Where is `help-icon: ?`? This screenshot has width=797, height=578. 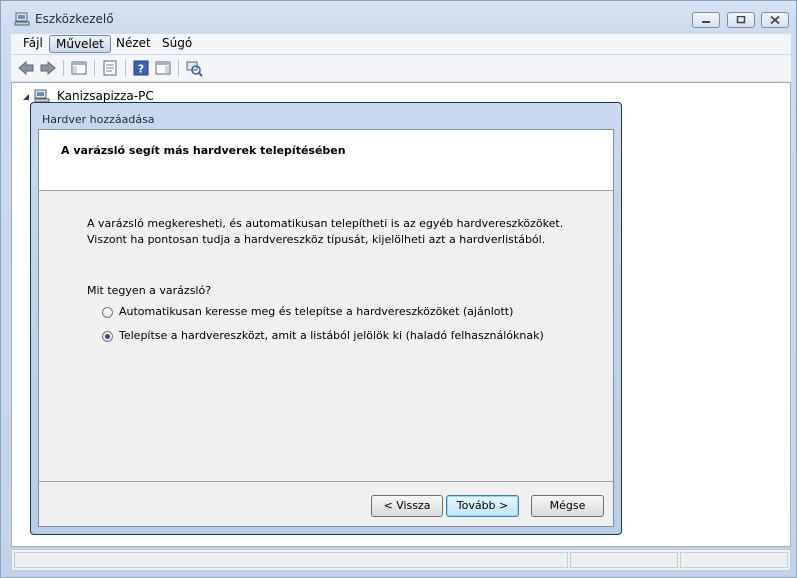
help-icon: ? is located at coordinates (141, 68).